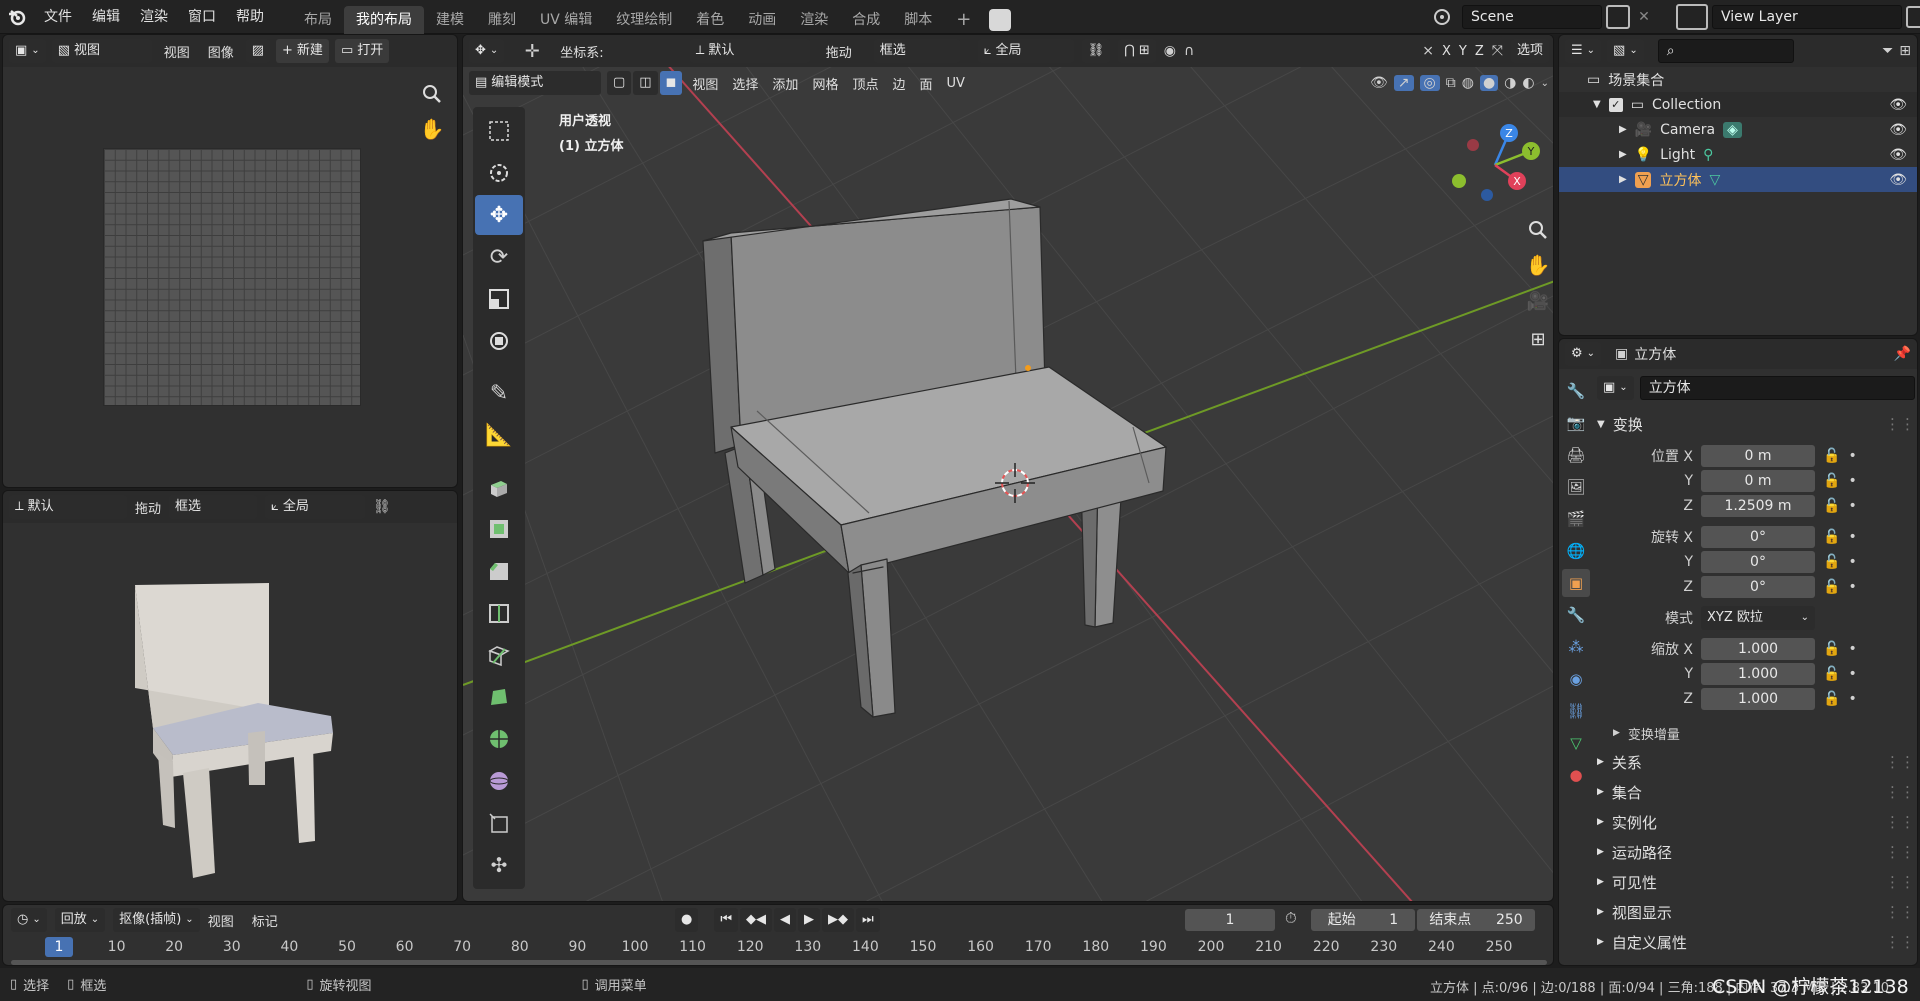 The height and width of the screenshot is (1001, 1920). I want to click on scale-y-field: 1.000, so click(1758, 673).